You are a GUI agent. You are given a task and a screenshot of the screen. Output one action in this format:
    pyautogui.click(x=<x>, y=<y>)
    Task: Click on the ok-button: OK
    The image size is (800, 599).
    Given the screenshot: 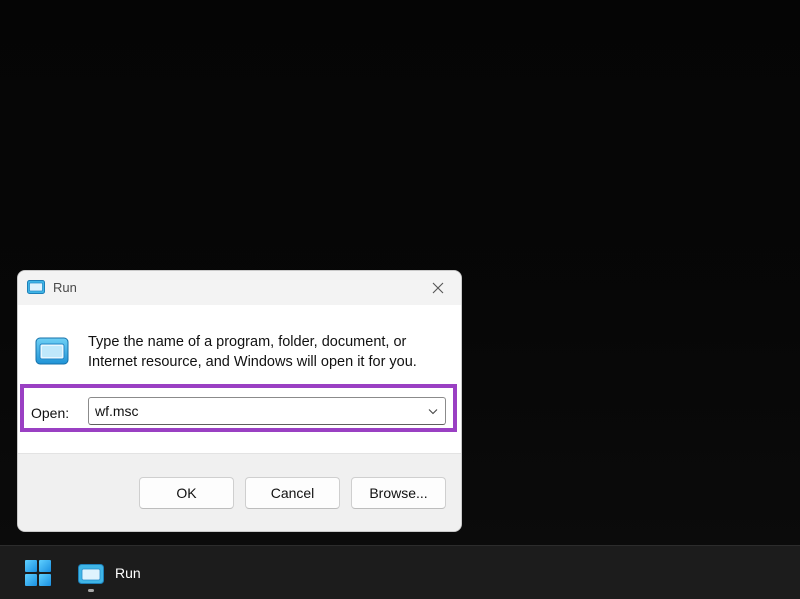 What is the action you would take?
    pyautogui.click(x=186, y=493)
    